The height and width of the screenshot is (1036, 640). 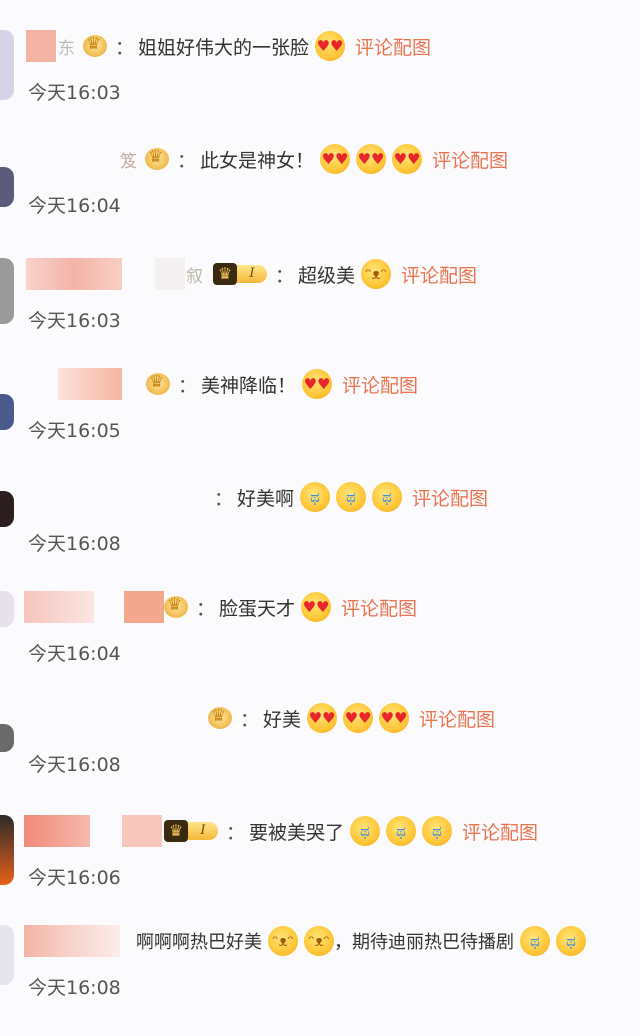 I want to click on comment-row: 啊啊啊热巴好美 ᵔᴥᵔ ᵔᴥᵔ ，期待迪丽热巴待播剧 ಥ ಥ 今天16:08, so click(x=320, y=980).